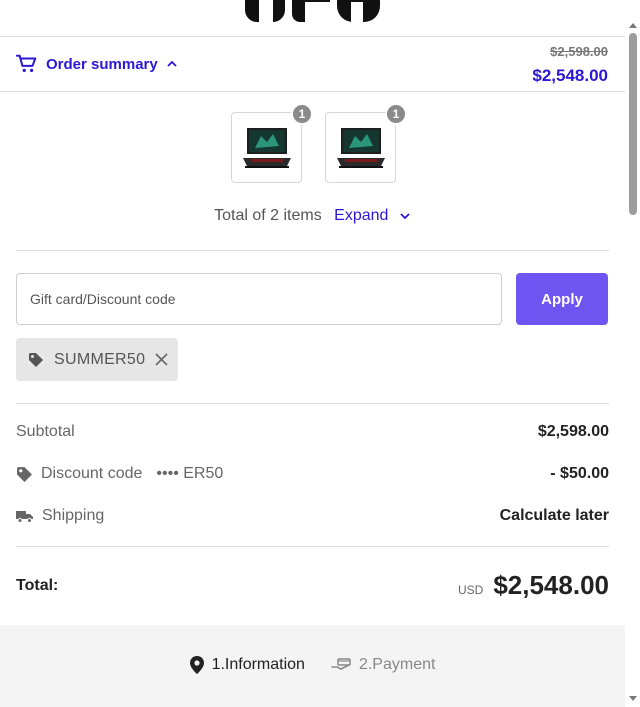 This screenshot has width=640, height=707. I want to click on total-amount: USD $2,548.00, so click(533, 585).